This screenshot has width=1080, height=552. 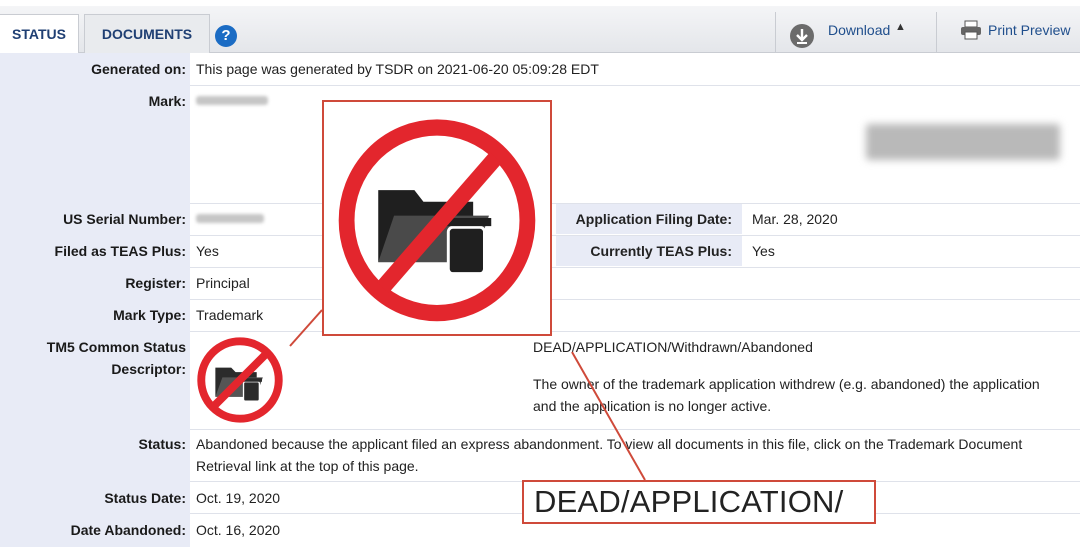 I want to click on callout-status-text: DEAD/APPLICATION/, so click(x=699, y=502).